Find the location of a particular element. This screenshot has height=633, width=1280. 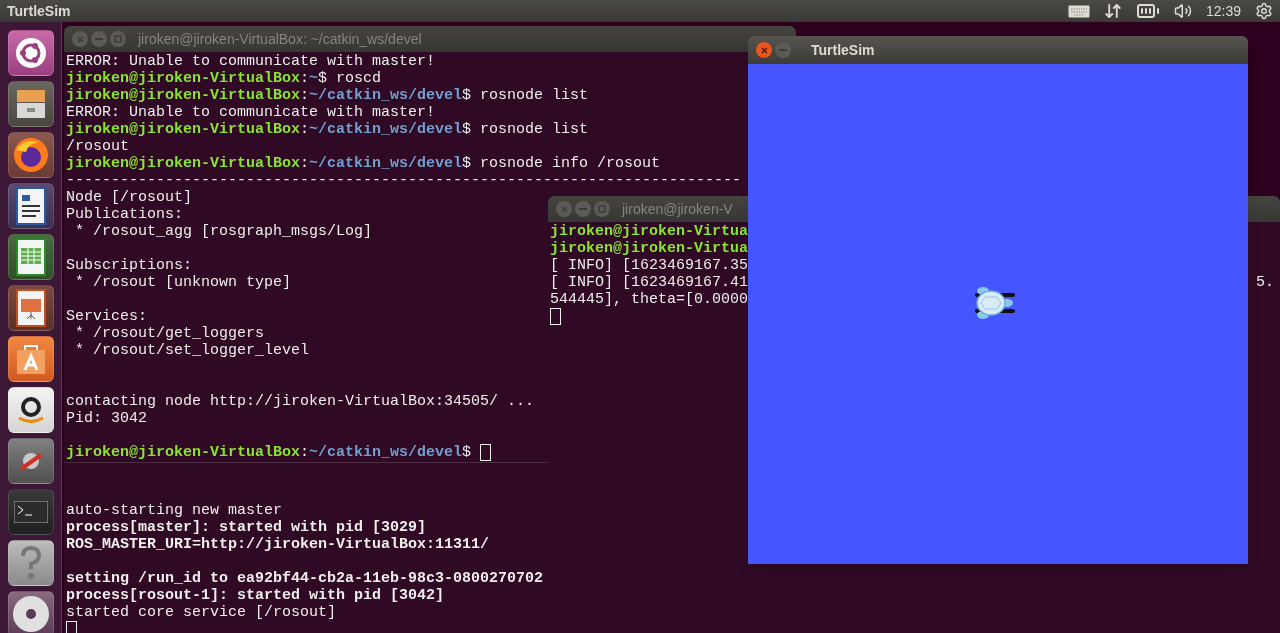

terminal-line: Pid: 3042 is located at coordinates (106, 418).